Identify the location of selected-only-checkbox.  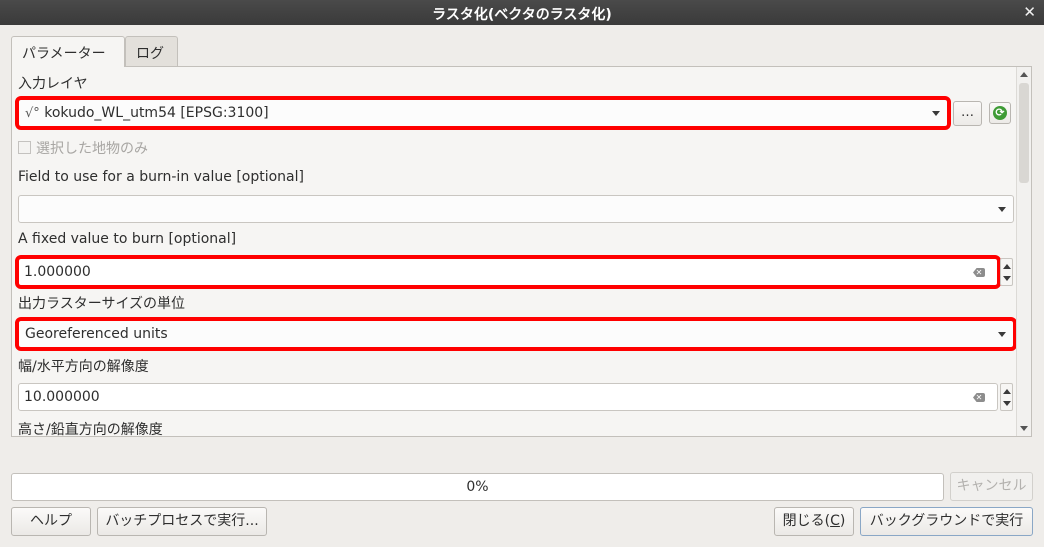
(24, 147).